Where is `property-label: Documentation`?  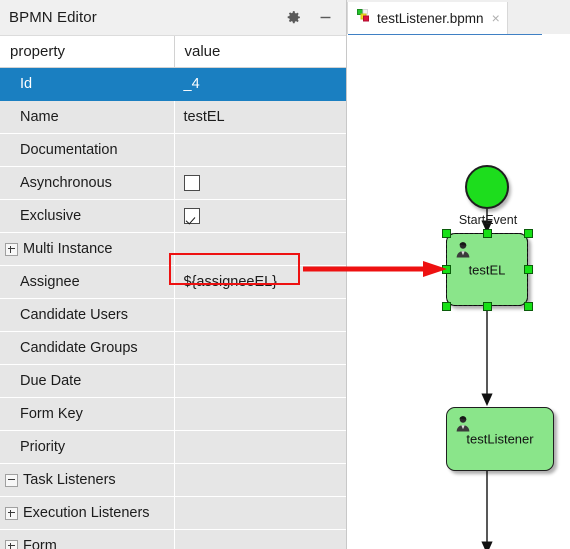
property-label: Documentation is located at coordinates (69, 150).